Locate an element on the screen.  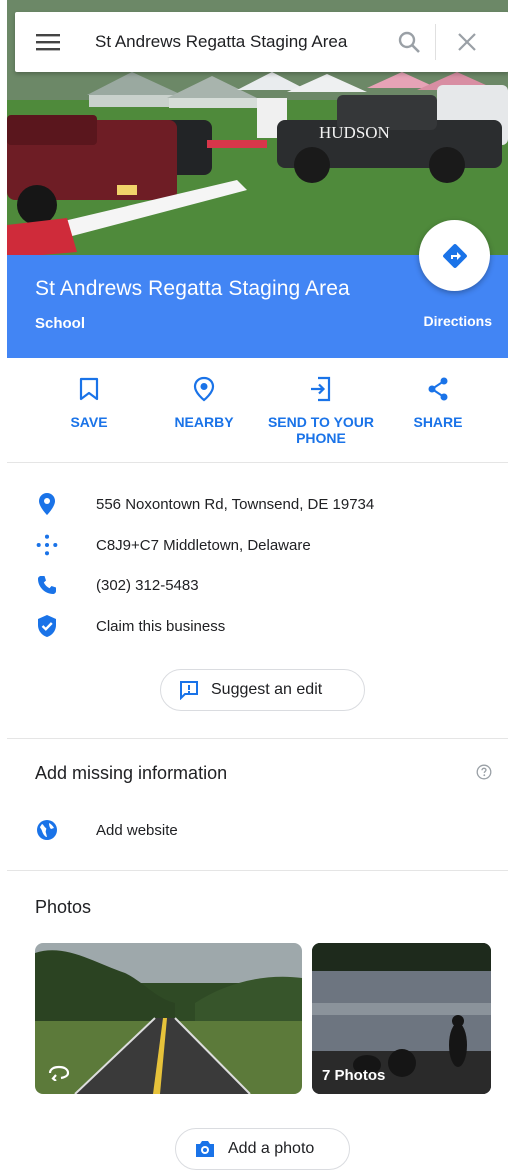
action-row: SAVE NEARBY SEND TO YOUR PHONE SHARE is located at coordinates (257, 410).